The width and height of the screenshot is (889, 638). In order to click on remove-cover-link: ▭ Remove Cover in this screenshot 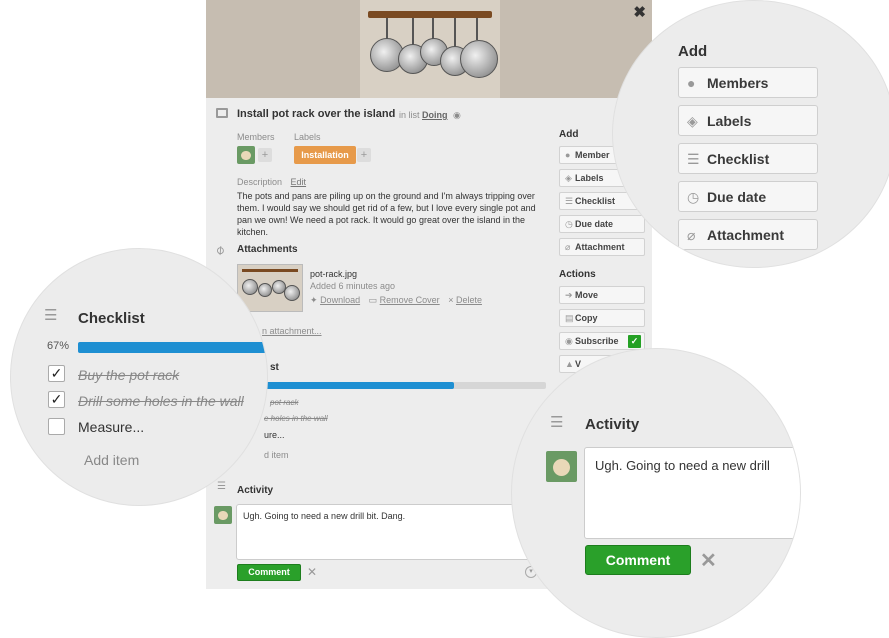, I will do `click(404, 300)`.